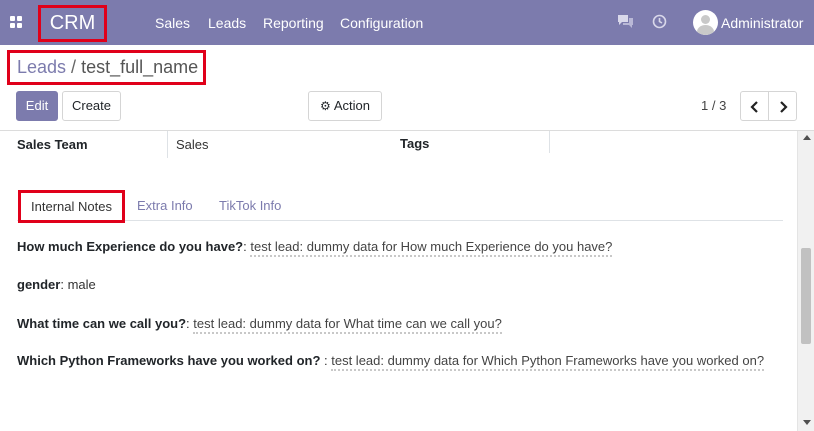 Image resolution: width=814 pixels, height=431 pixels. Describe the element at coordinates (172, 23) in the screenshot. I see `menu-sales: Sales` at that location.